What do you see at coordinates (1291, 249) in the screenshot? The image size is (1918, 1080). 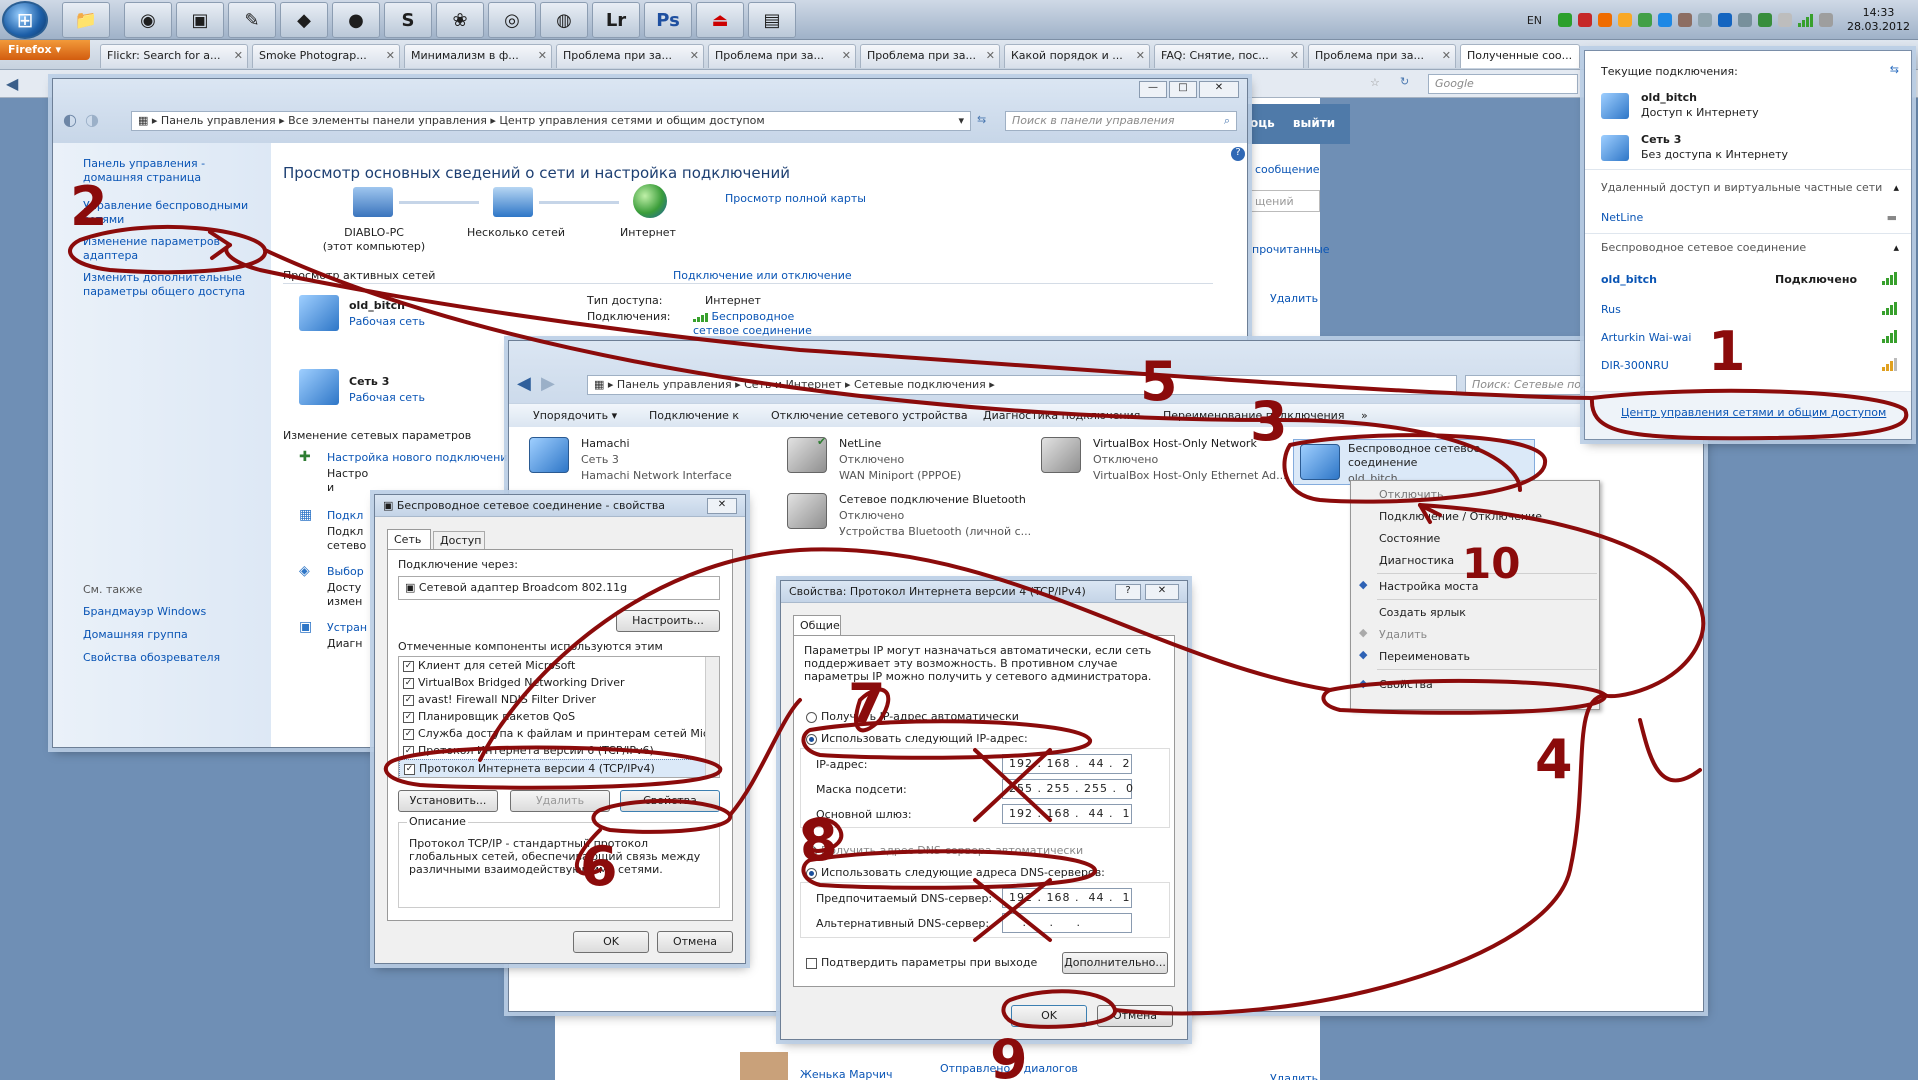 I see `unread-link: прочитанные` at bounding box center [1291, 249].